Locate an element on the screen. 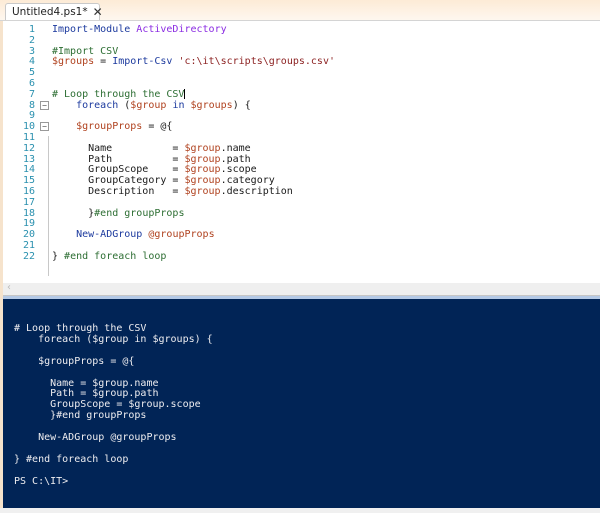 The width and height of the screenshot is (600, 513). line-number: 11 is located at coordinates (28, 137).